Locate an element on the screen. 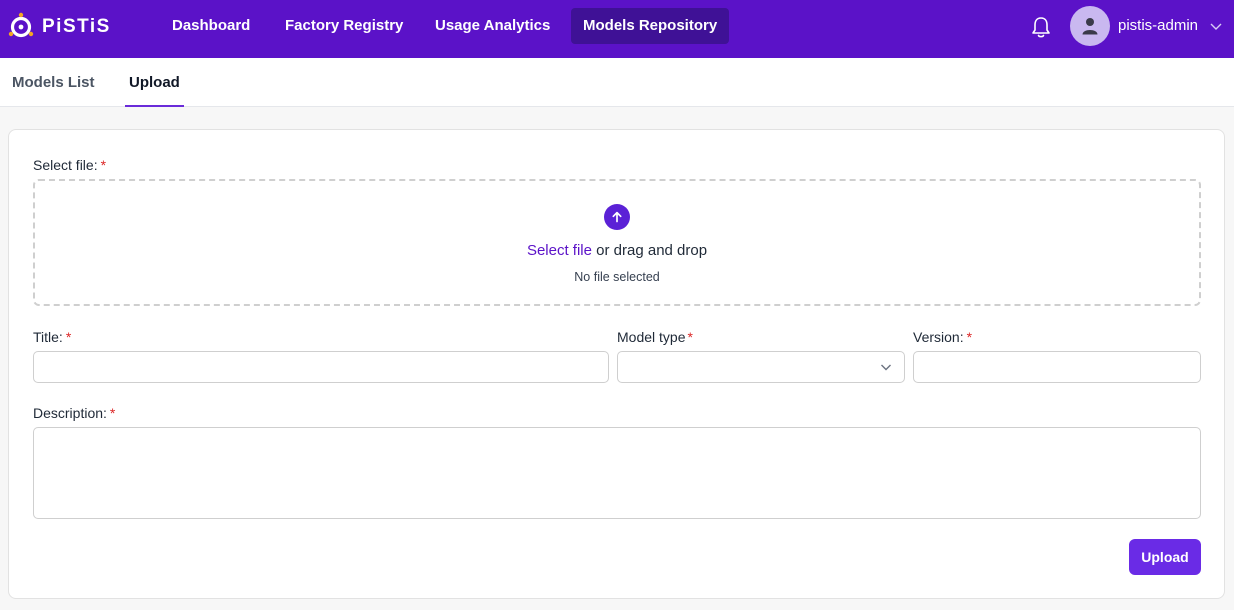 The width and height of the screenshot is (1234, 610). version-label: Version: * is located at coordinates (942, 337).